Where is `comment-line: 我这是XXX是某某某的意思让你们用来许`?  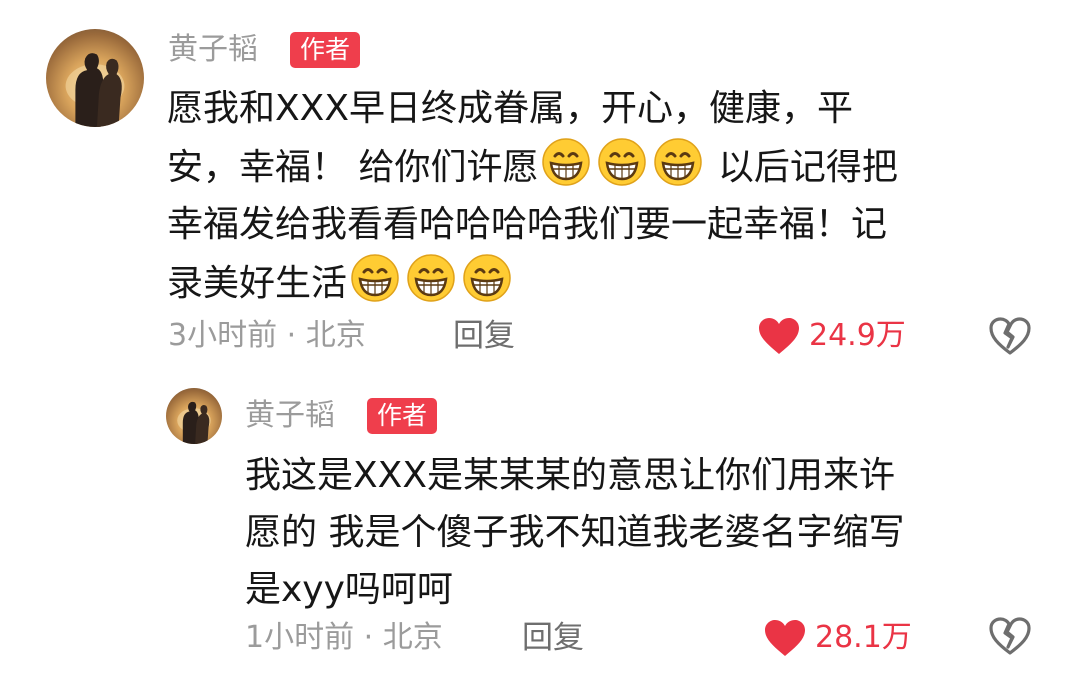
comment-line: 我这是XXX是某某某的意思让你们用来许 is located at coordinates (570, 475).